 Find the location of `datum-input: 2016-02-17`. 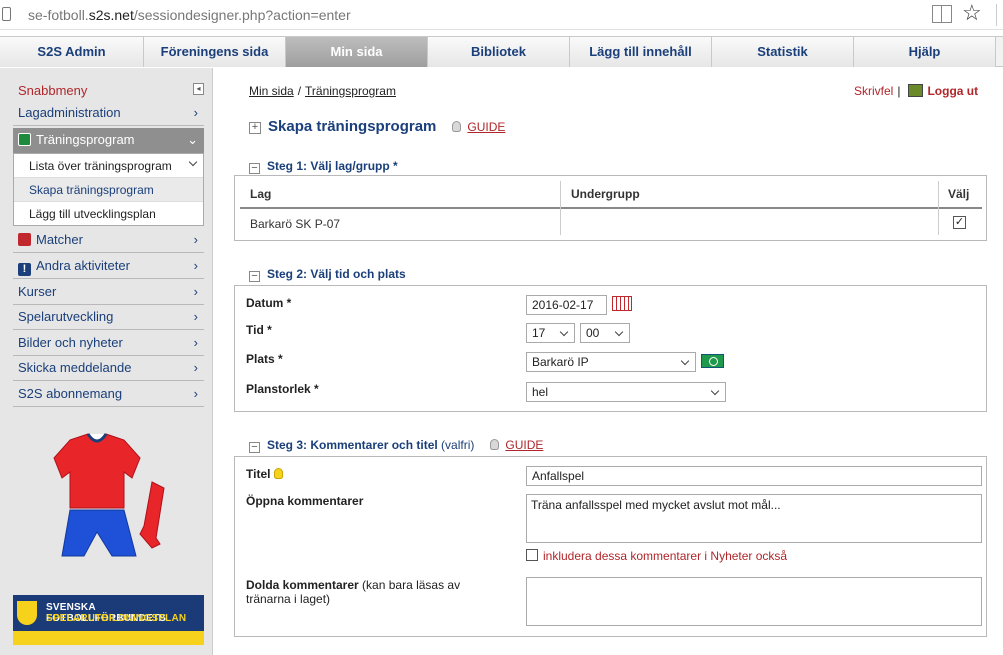

datum-input: 2016-02-17 is located at coordinates (566, 305).